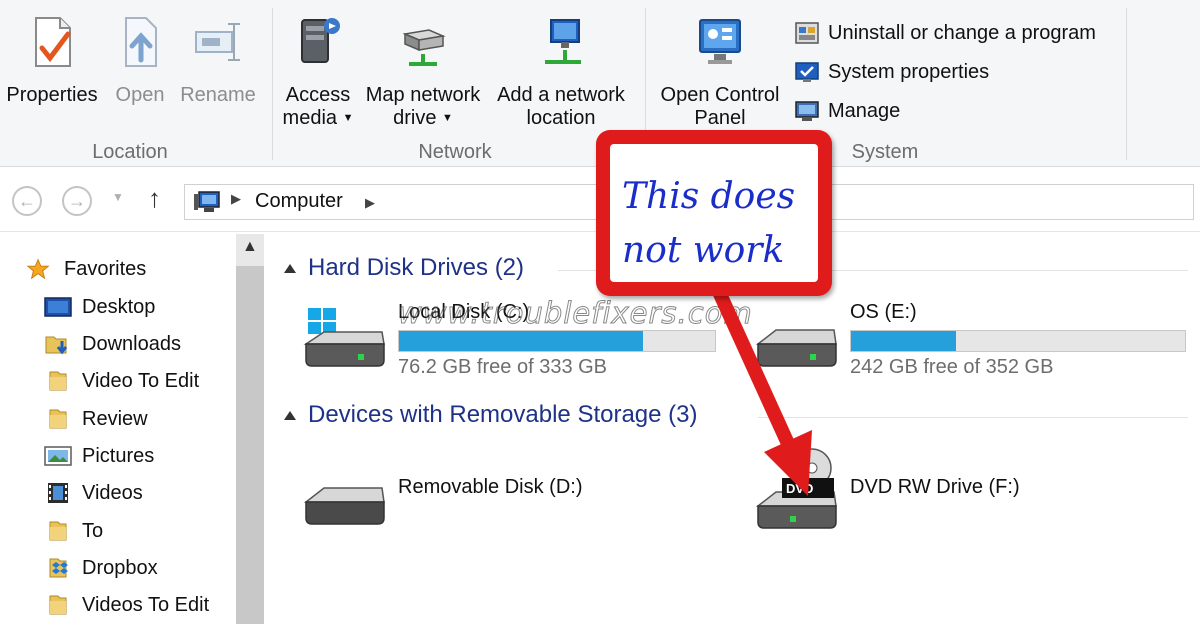  What do you see at coordinates (130, 152) in the screenshot?
I see `group-label-location: Location` at bounding box center [130, 152].